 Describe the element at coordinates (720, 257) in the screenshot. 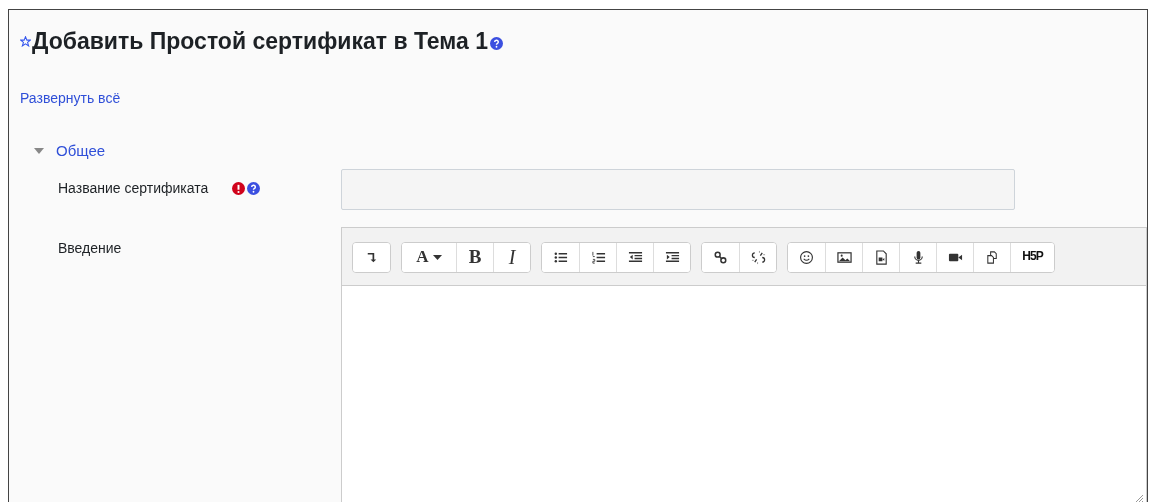

I see `link-icon` at that location.